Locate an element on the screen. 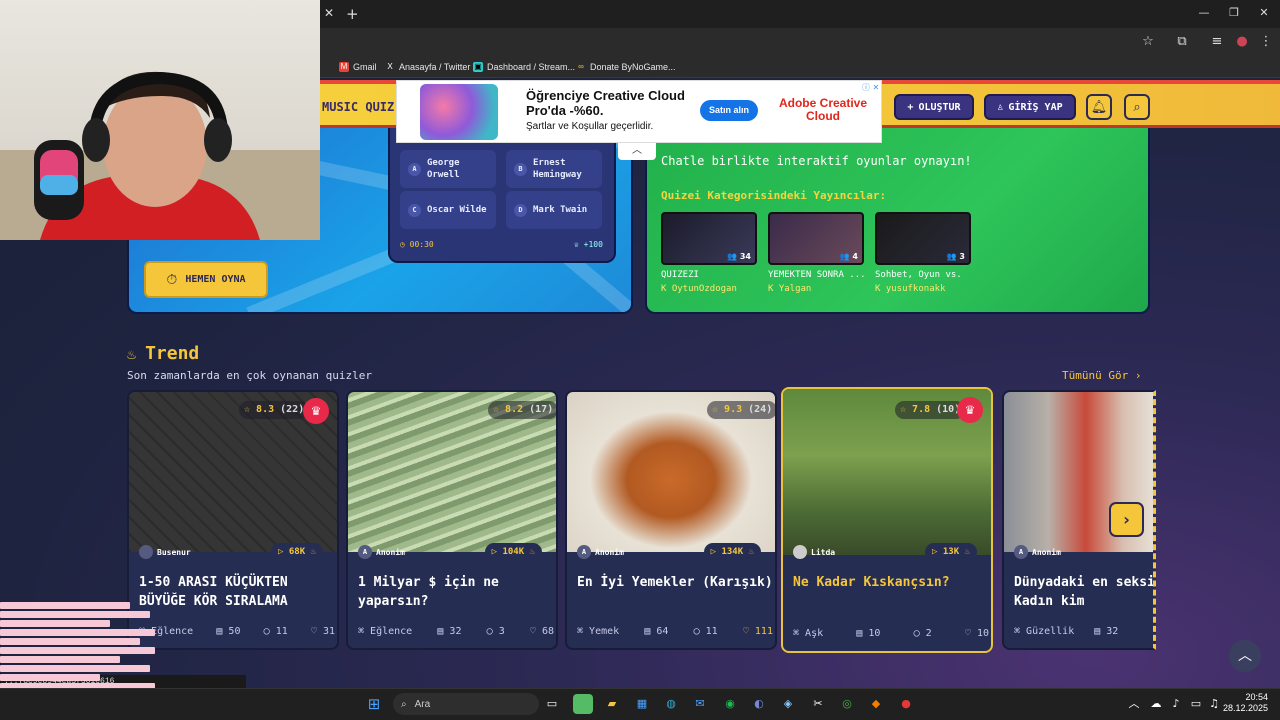 Image resolution: width=1280 pixels, height=720 pixels. restore-icon: ❐ is located at coordinates (1234, 13).